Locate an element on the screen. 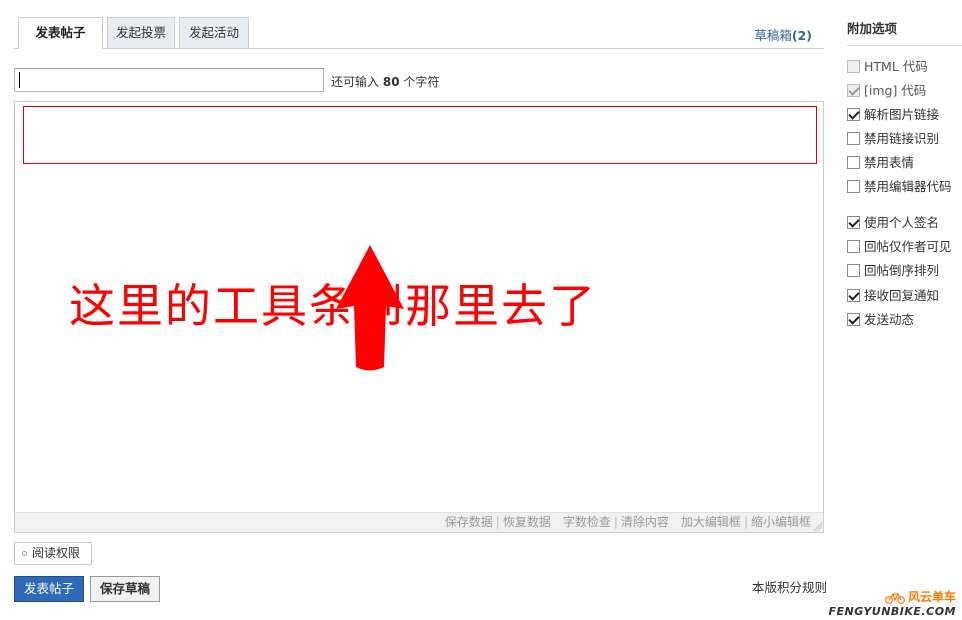 The height and width of the screenshot is (620, 962). extra-options-title: 附加选项 is located at coordinates (872, 28).